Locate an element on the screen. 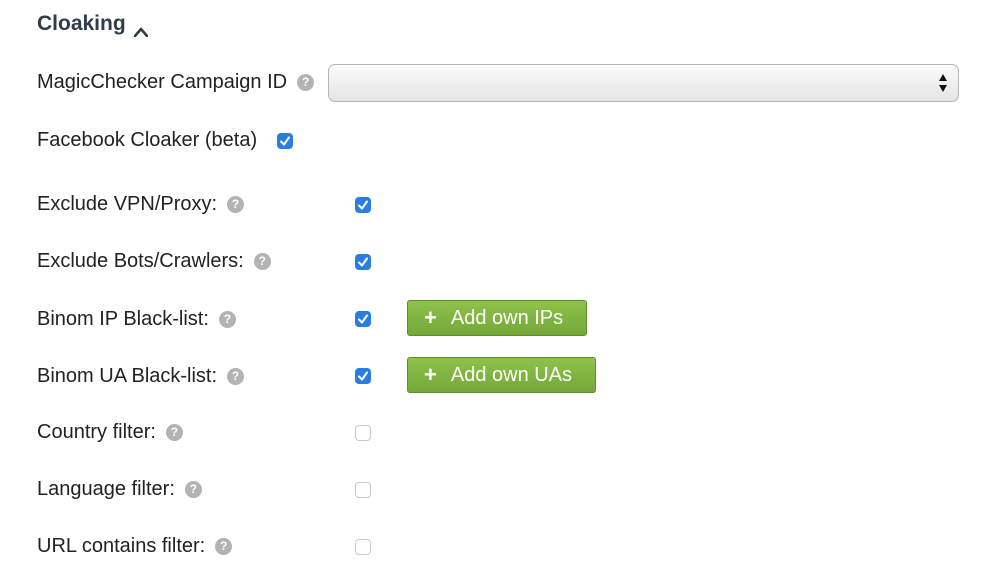 The width and height of the screenshot is (1000, 579). country-filter-row: Country filter: ? is located at coordinates (110, 432).